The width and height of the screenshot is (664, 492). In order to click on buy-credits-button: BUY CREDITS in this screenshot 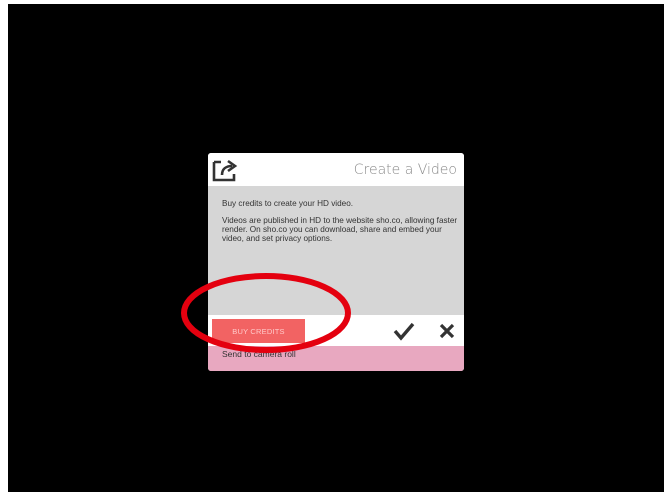, I will do `click(258, 331)`.